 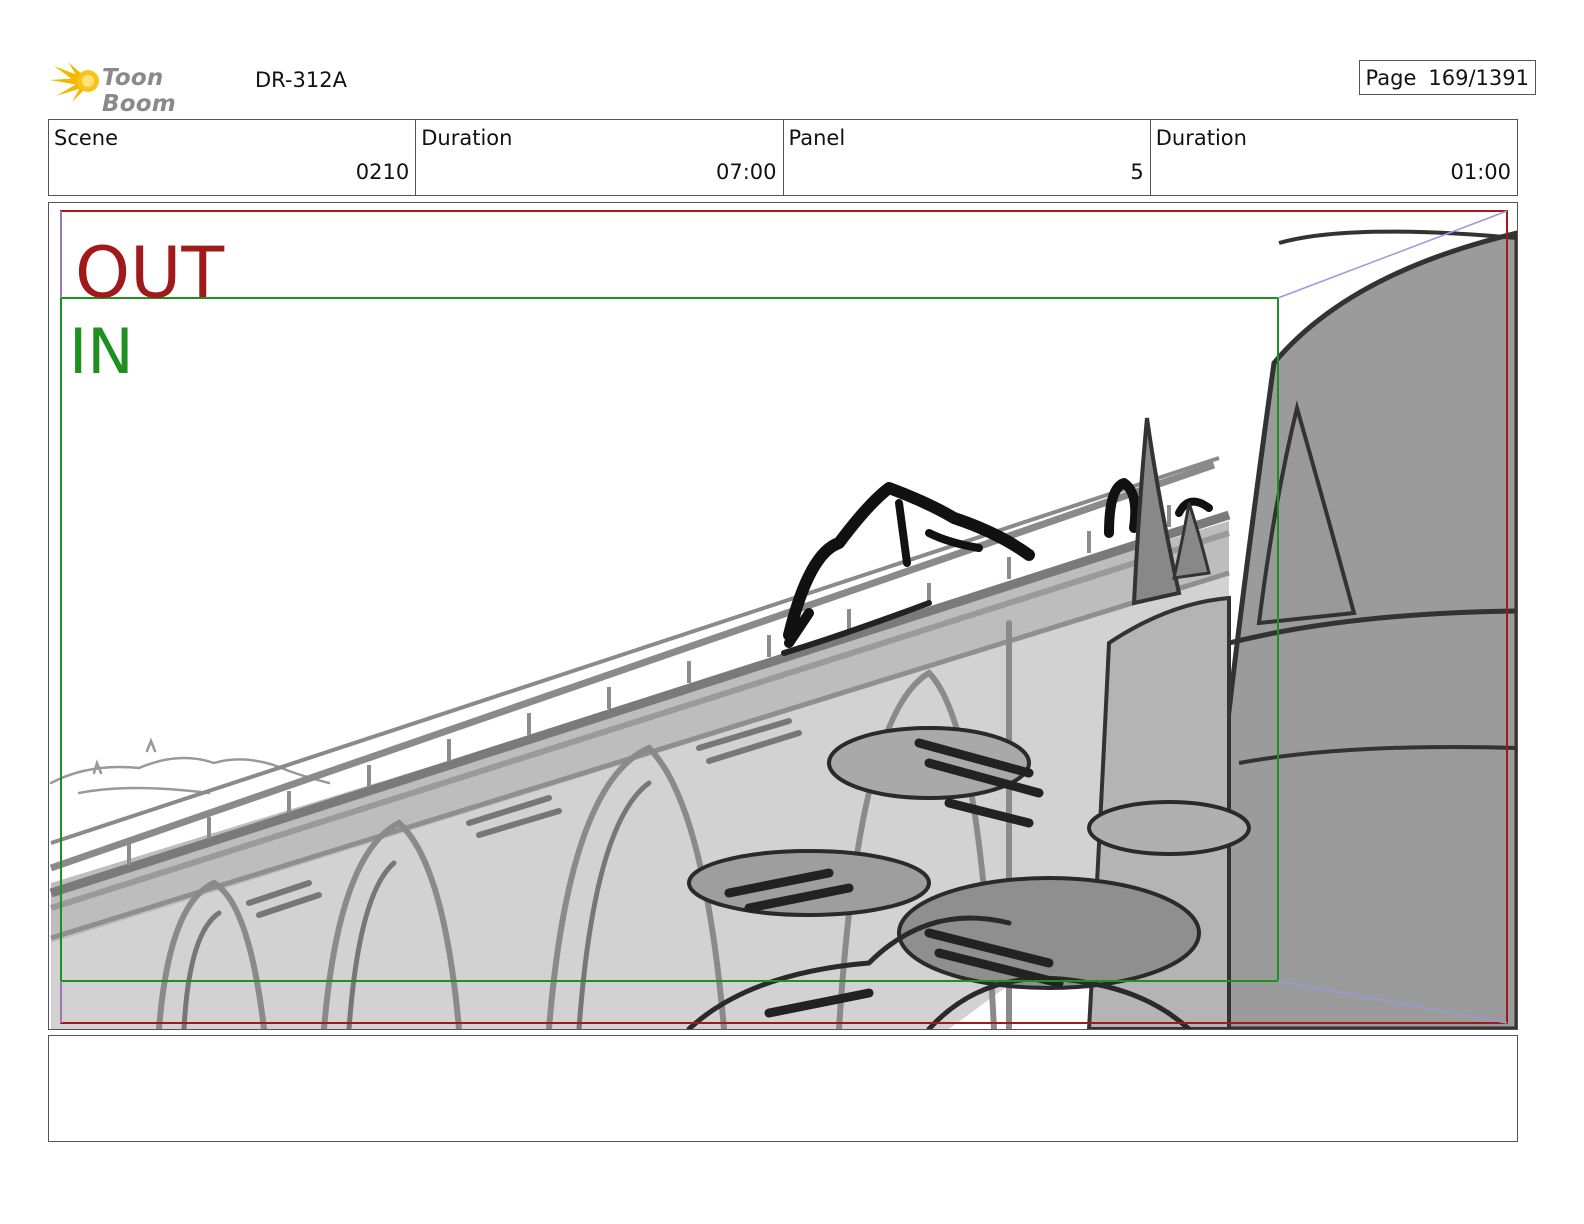 What do you see at coordinates (1391, 78) in the screenshot?
I see `page-label: Page` at bounding box center [1391, 78].